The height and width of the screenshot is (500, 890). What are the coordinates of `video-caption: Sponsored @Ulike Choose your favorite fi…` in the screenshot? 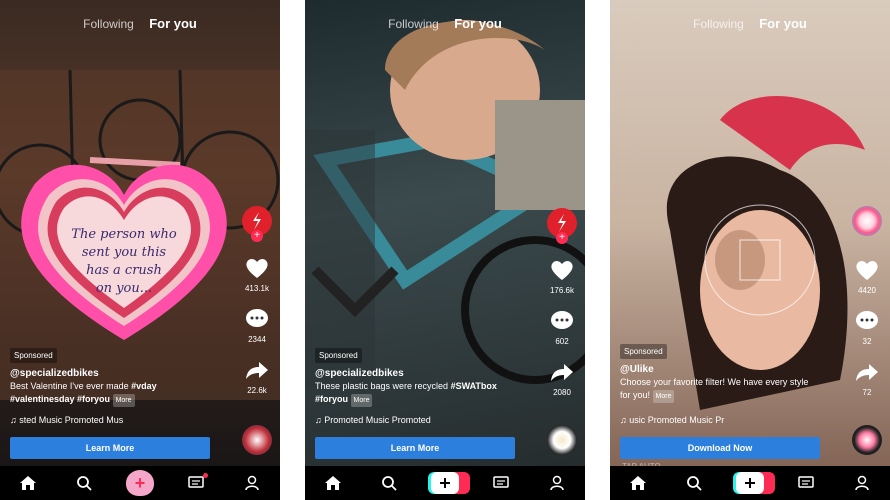 It's located at (732, 373).